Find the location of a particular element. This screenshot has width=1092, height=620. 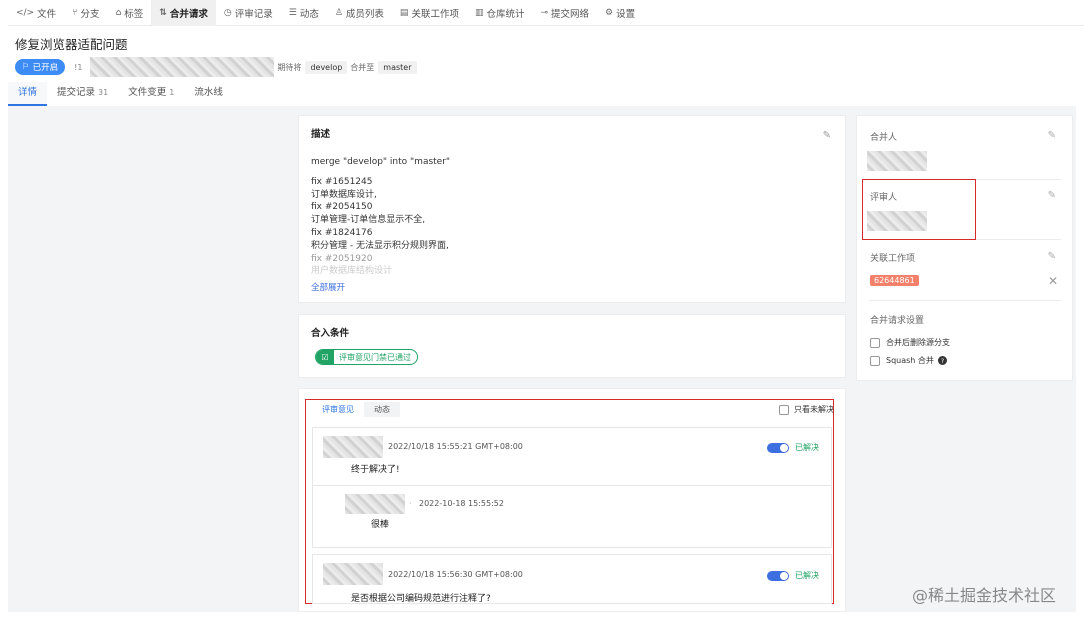

tab-5: ☰ 动态 is located at coordinates (304, 13).